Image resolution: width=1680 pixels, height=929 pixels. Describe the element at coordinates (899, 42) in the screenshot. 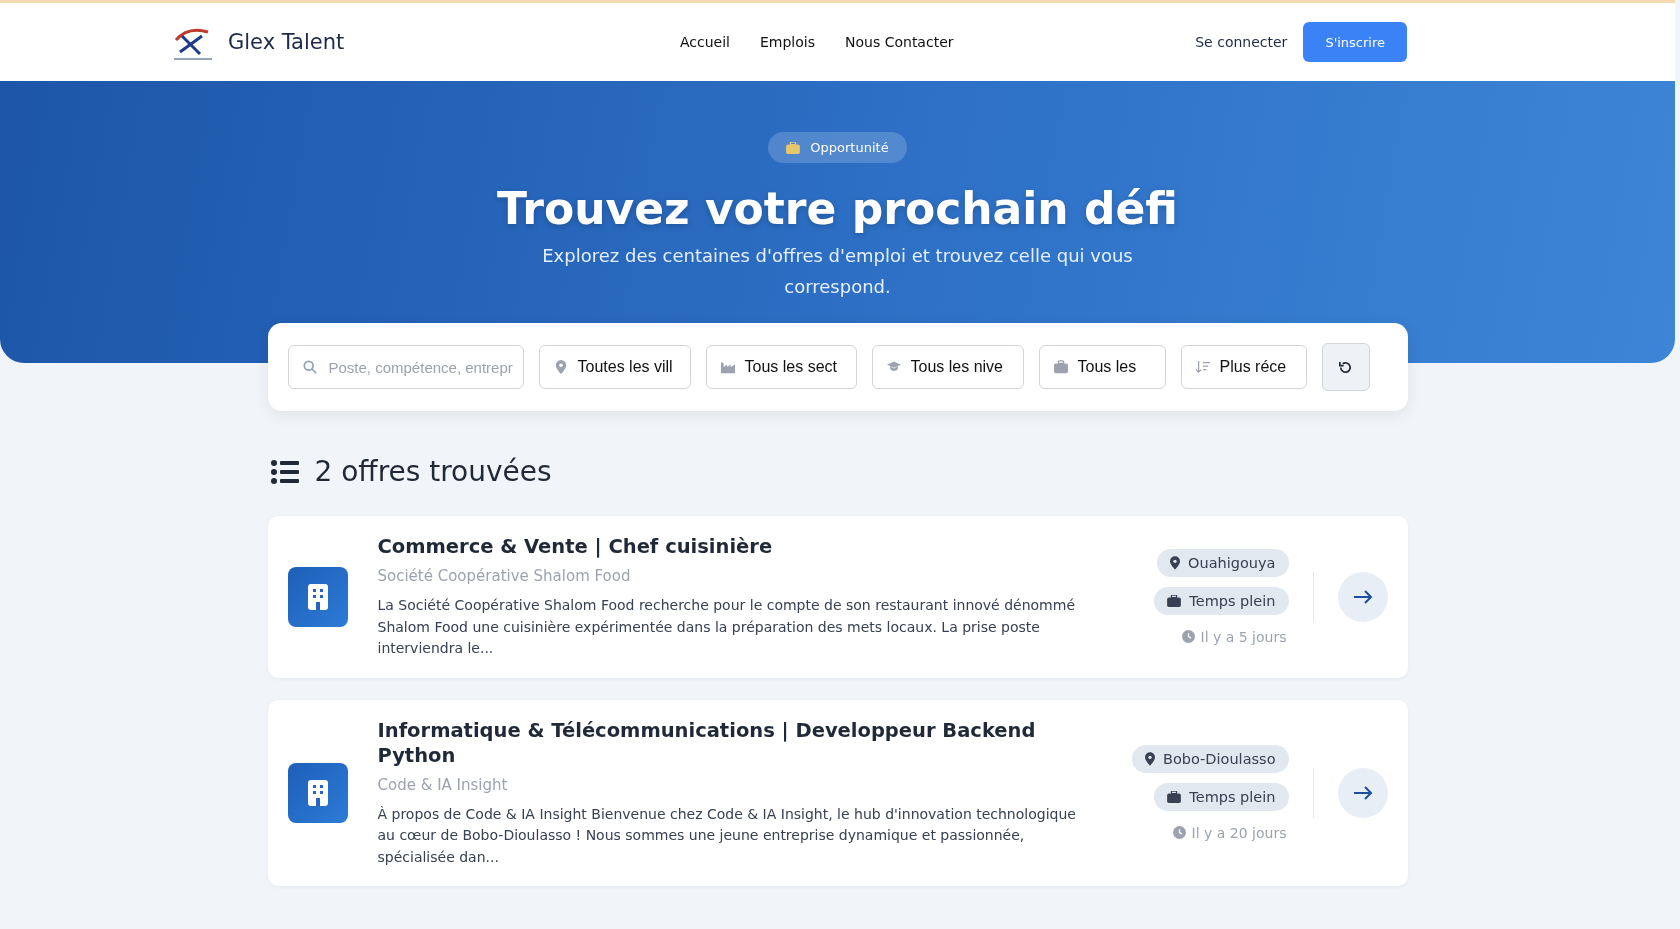

I see `nav-link: Nous Contacter` at that location.